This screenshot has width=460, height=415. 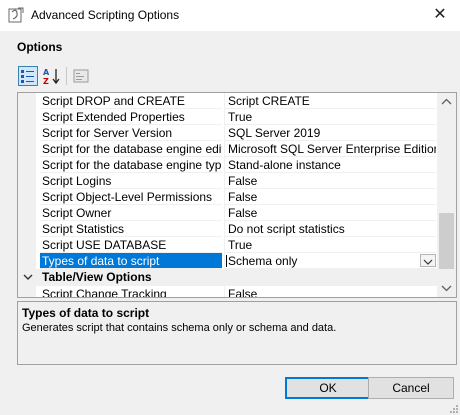 I want to click on property-row: Script DROP and CREATE Script CREATE, so click(x=228, y=101).